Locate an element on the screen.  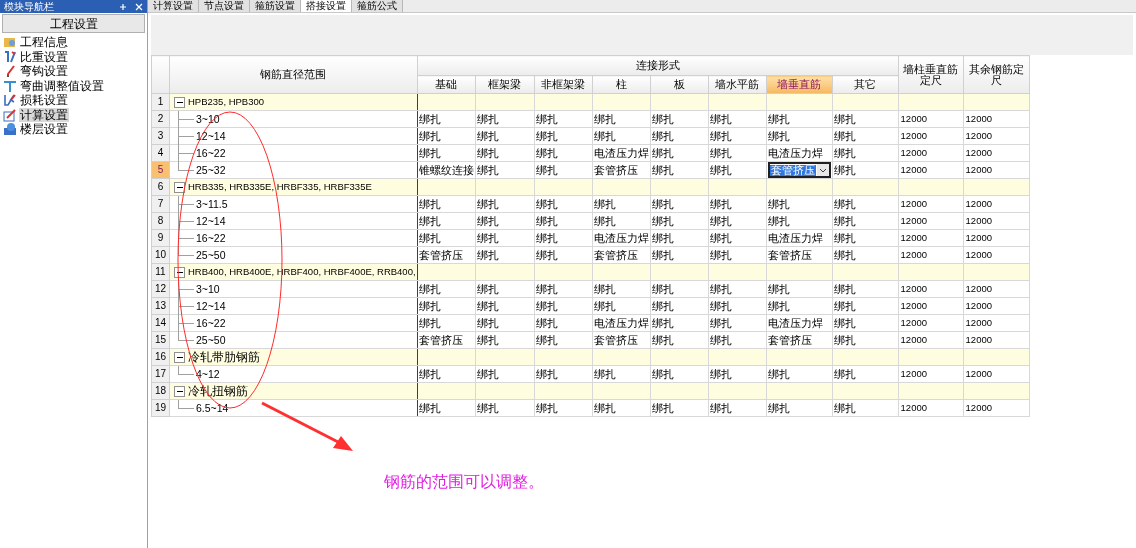
group-label: HRB335, HRB335E, HRBF335, HRBF335E is located at coordinates (280, 187).